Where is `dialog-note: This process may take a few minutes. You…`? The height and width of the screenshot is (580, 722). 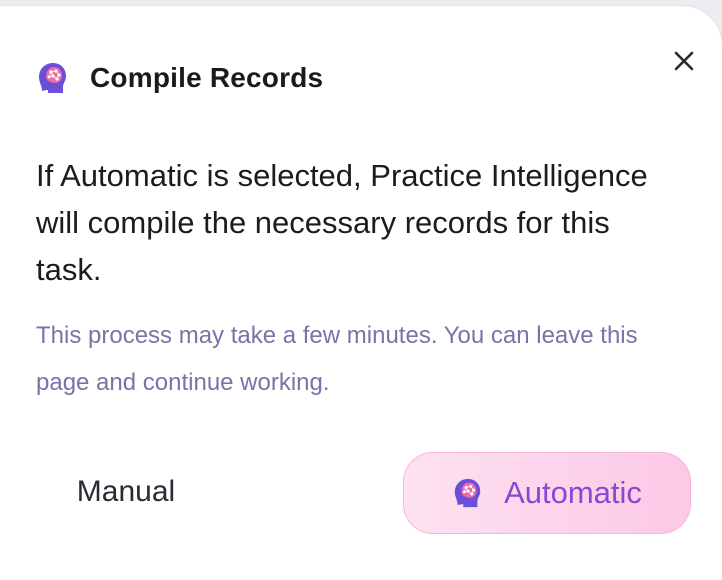 dialog-note: This process may take a few minutes. You… is located at coordinates (337, 359).